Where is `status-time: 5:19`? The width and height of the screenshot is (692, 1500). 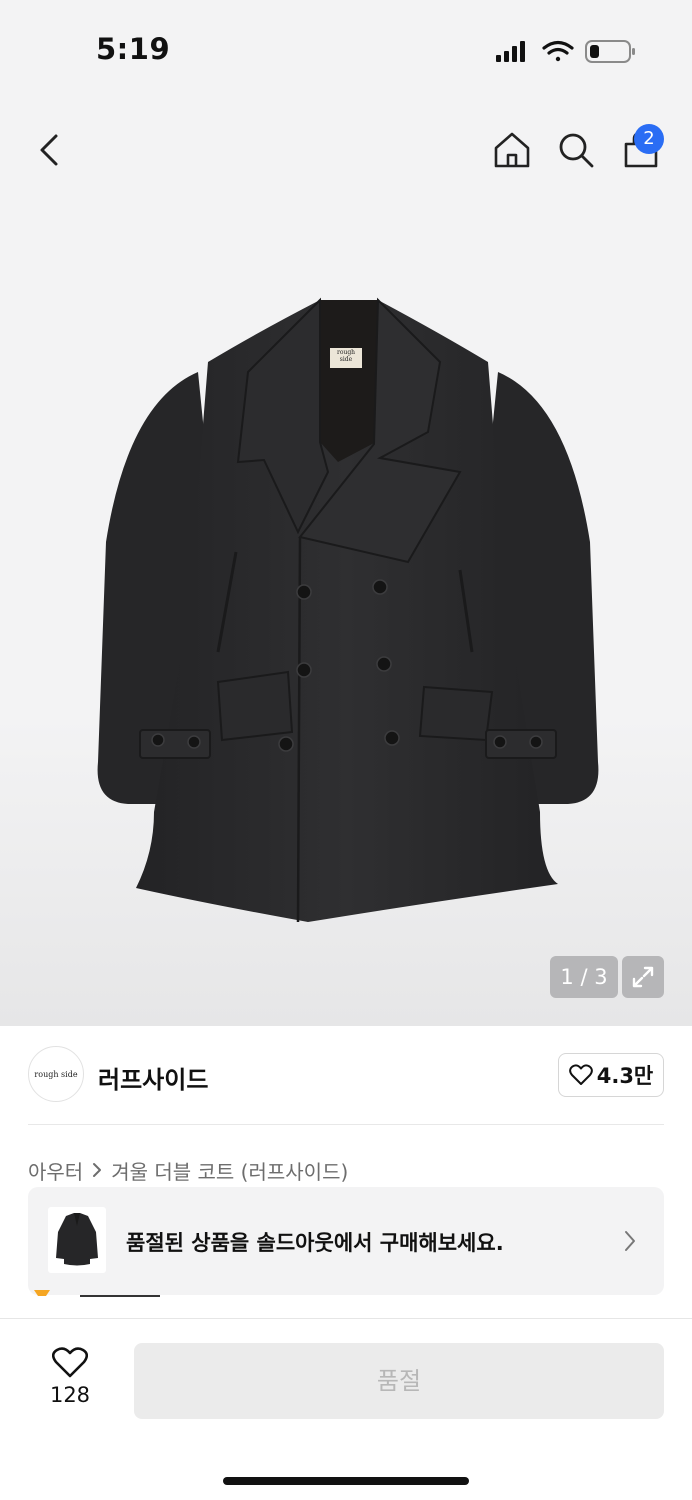 status-time: 5:19 is located at coordinates (133, 49).